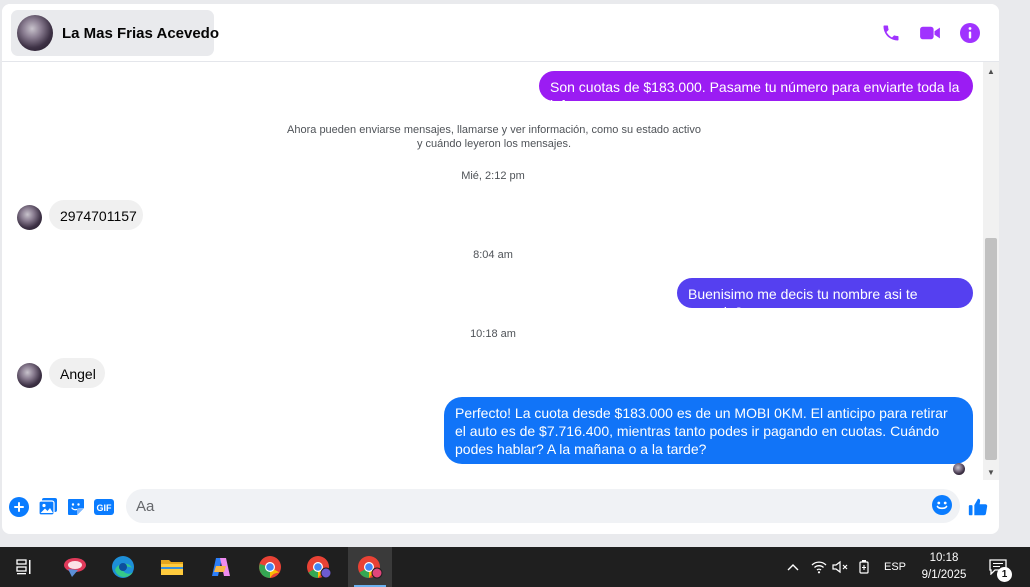 Image resolution: width=1030 pixels, height=587 pixels. Describe the element at coordinates (19, 507) in the screenshot. I see `plus-icon` at that location.